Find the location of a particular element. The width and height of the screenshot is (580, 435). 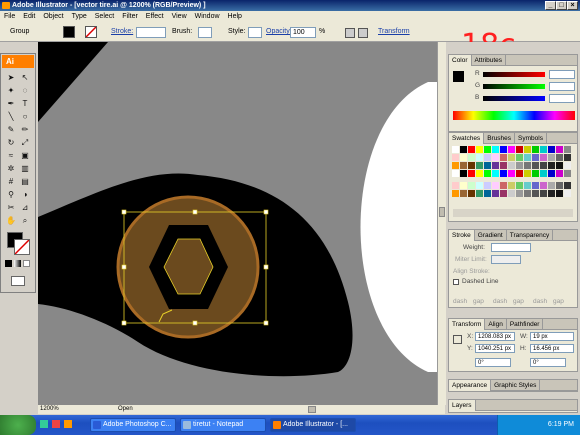

tab-pathfinder: Pathfinder is located at coordinates (525, 324).